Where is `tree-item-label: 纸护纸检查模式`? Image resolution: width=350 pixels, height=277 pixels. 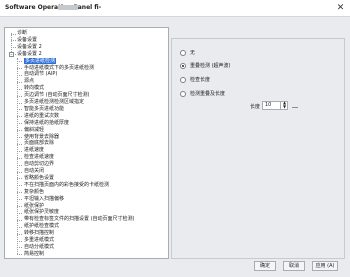
tree-item-label: 纸护纸检查模式 is located at coordinates (42, 226).